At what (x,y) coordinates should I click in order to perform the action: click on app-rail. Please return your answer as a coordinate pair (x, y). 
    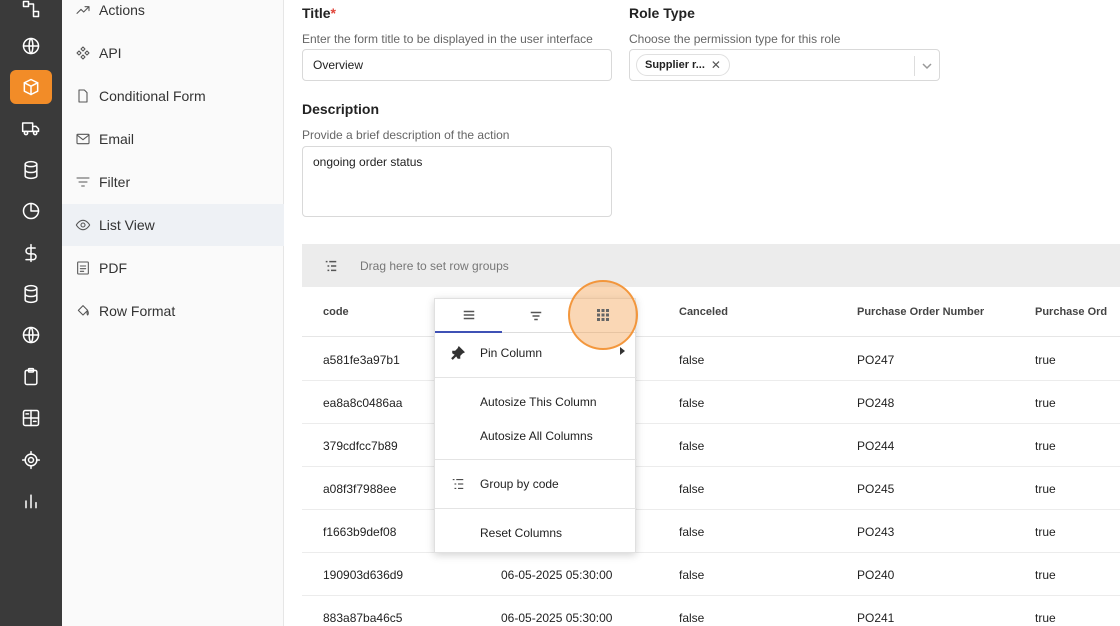
    Looking at the image, I should click on (31, 313).